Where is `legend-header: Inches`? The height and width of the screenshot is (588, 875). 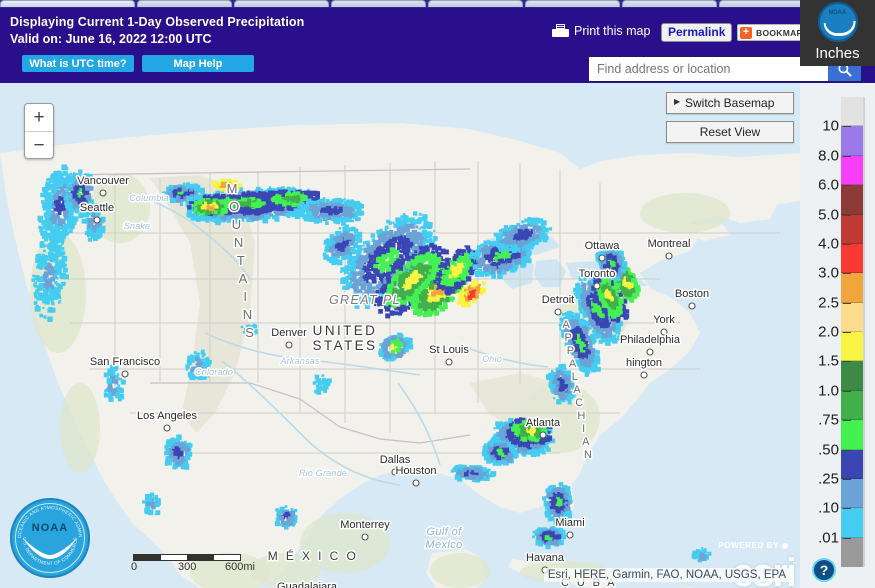 legend-header: Inches is located at coordinates (837, 33).